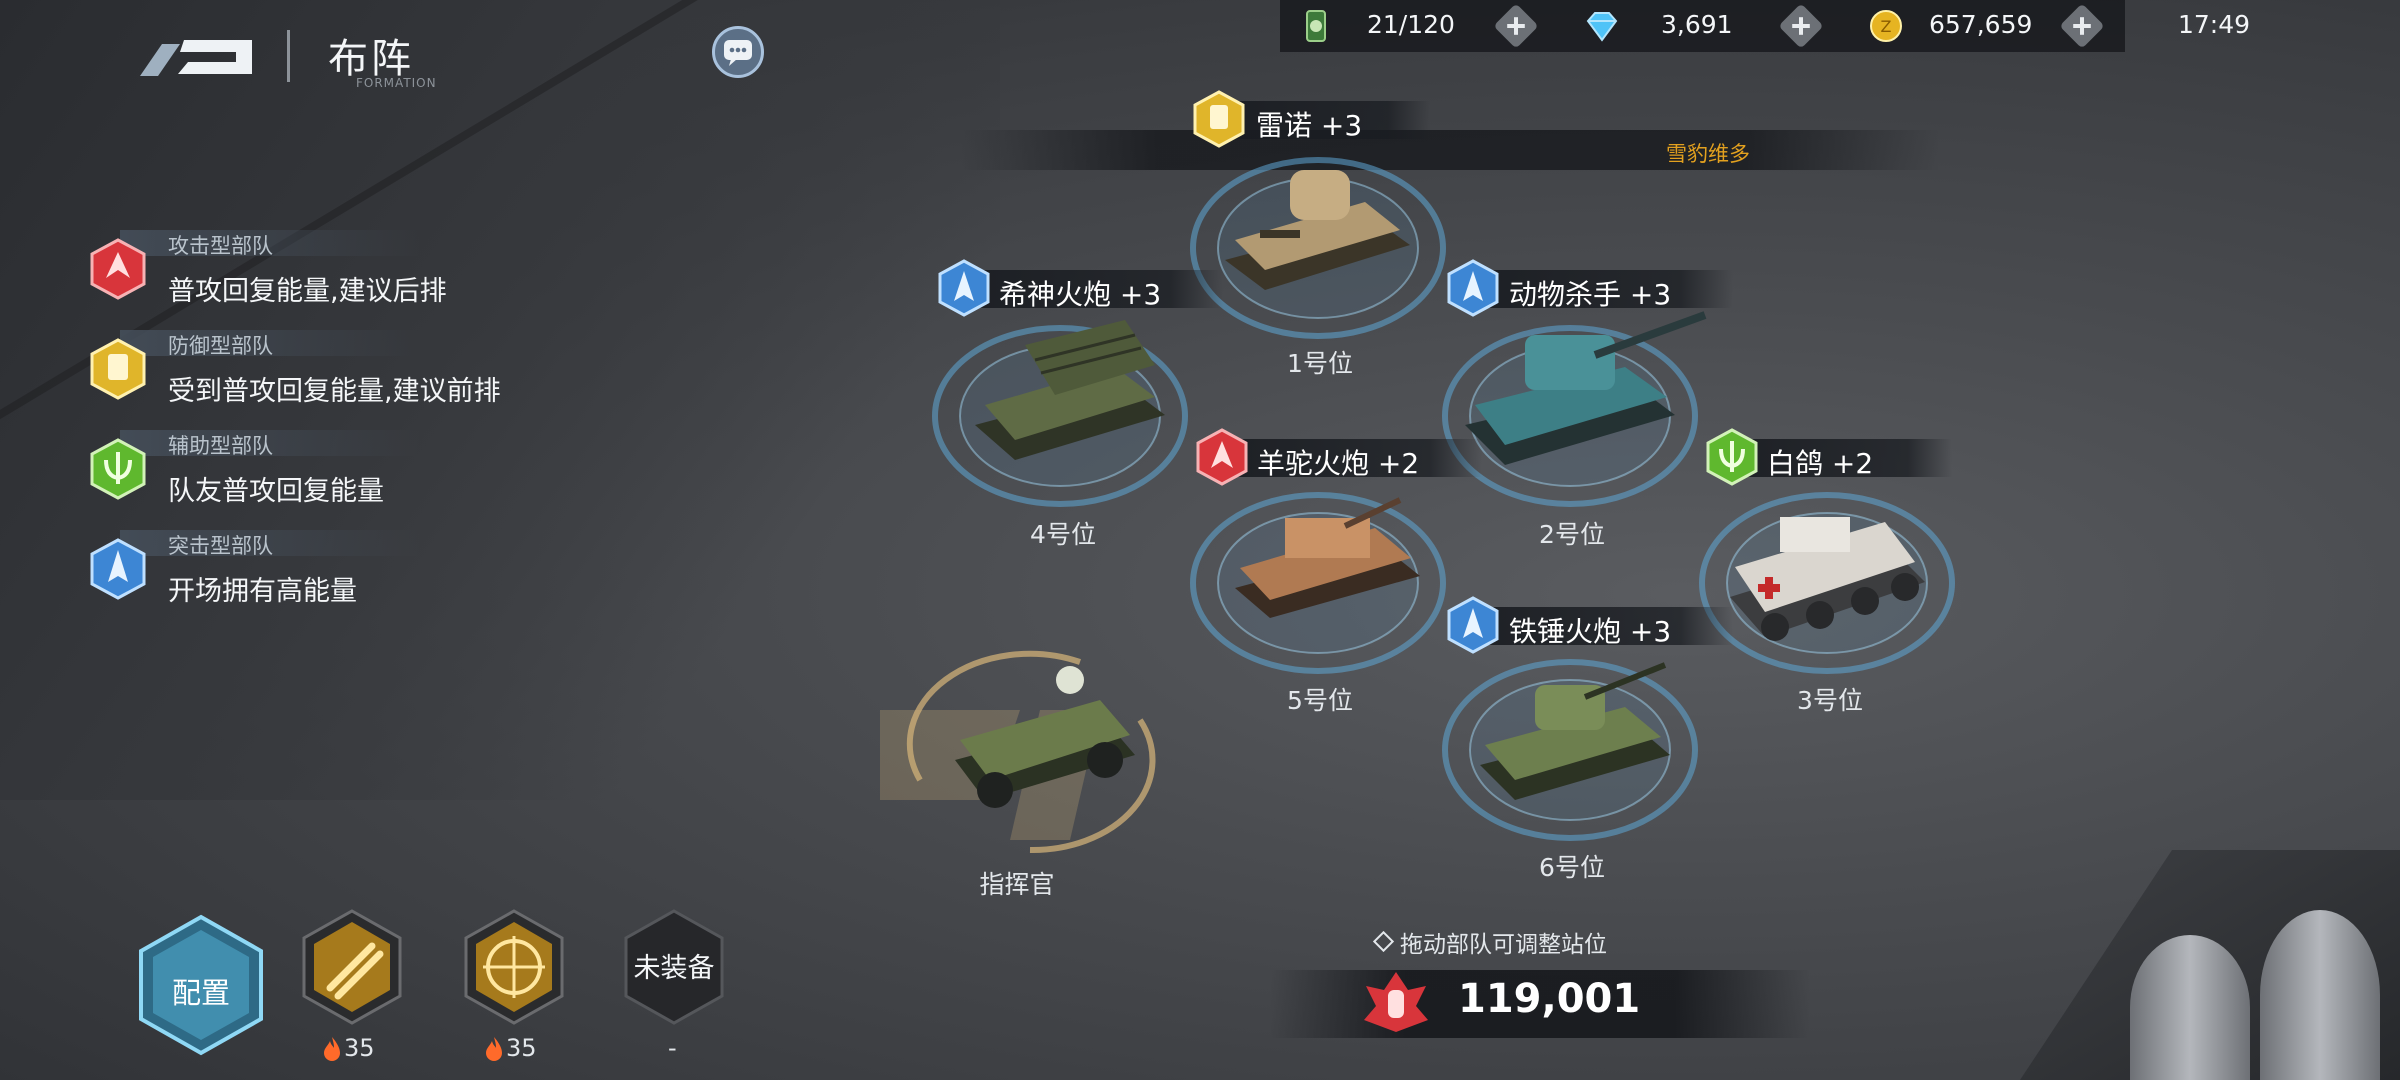 The height and width of the screenshot is (1080, 2400). What do you see at coordinates (1017, 884) in the screenshot?
I see `commander-label: 指挥官` at bounding box center [1017, 884].